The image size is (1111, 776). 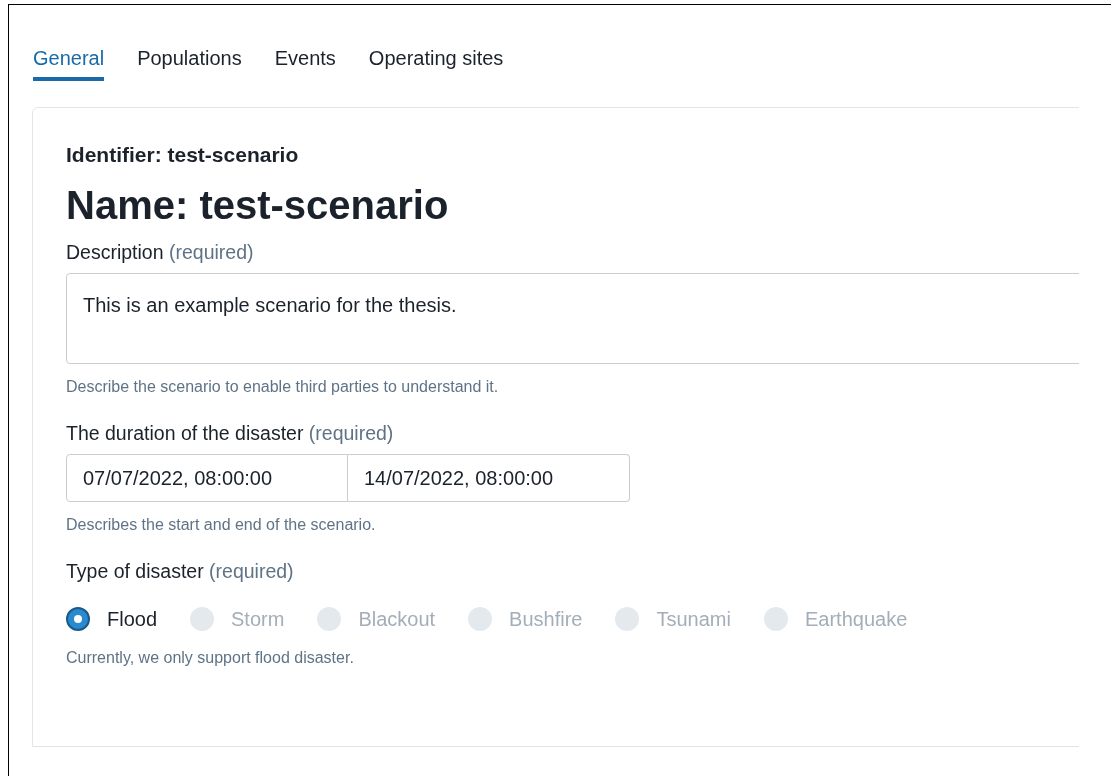 I want to click on start-date-field: 07/07/2022, 08:00:00, so click(x=207, y=478).